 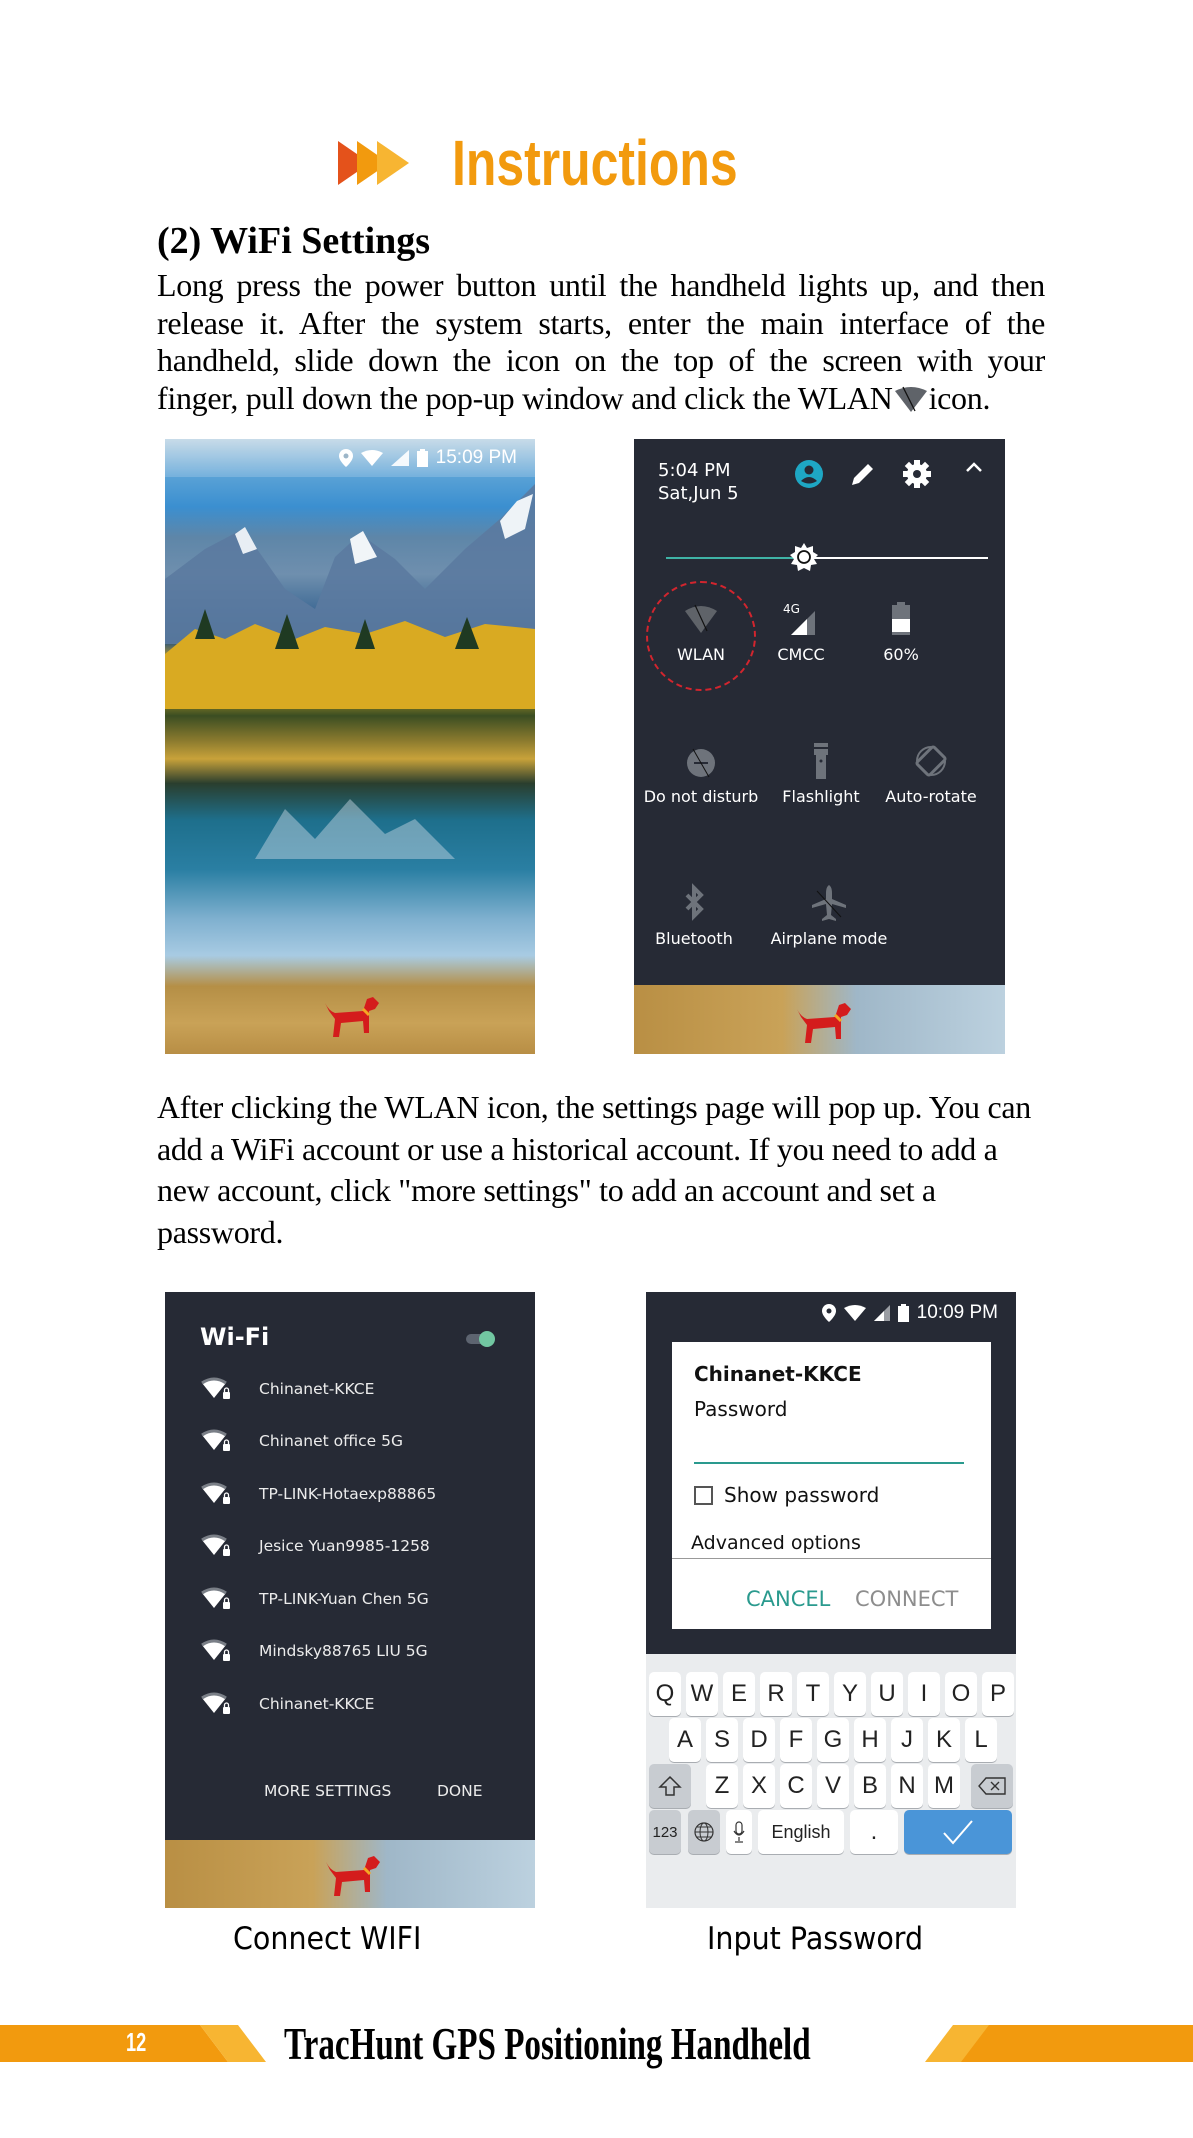 I want to click on key-e: E, so click(x=739, y=1694).